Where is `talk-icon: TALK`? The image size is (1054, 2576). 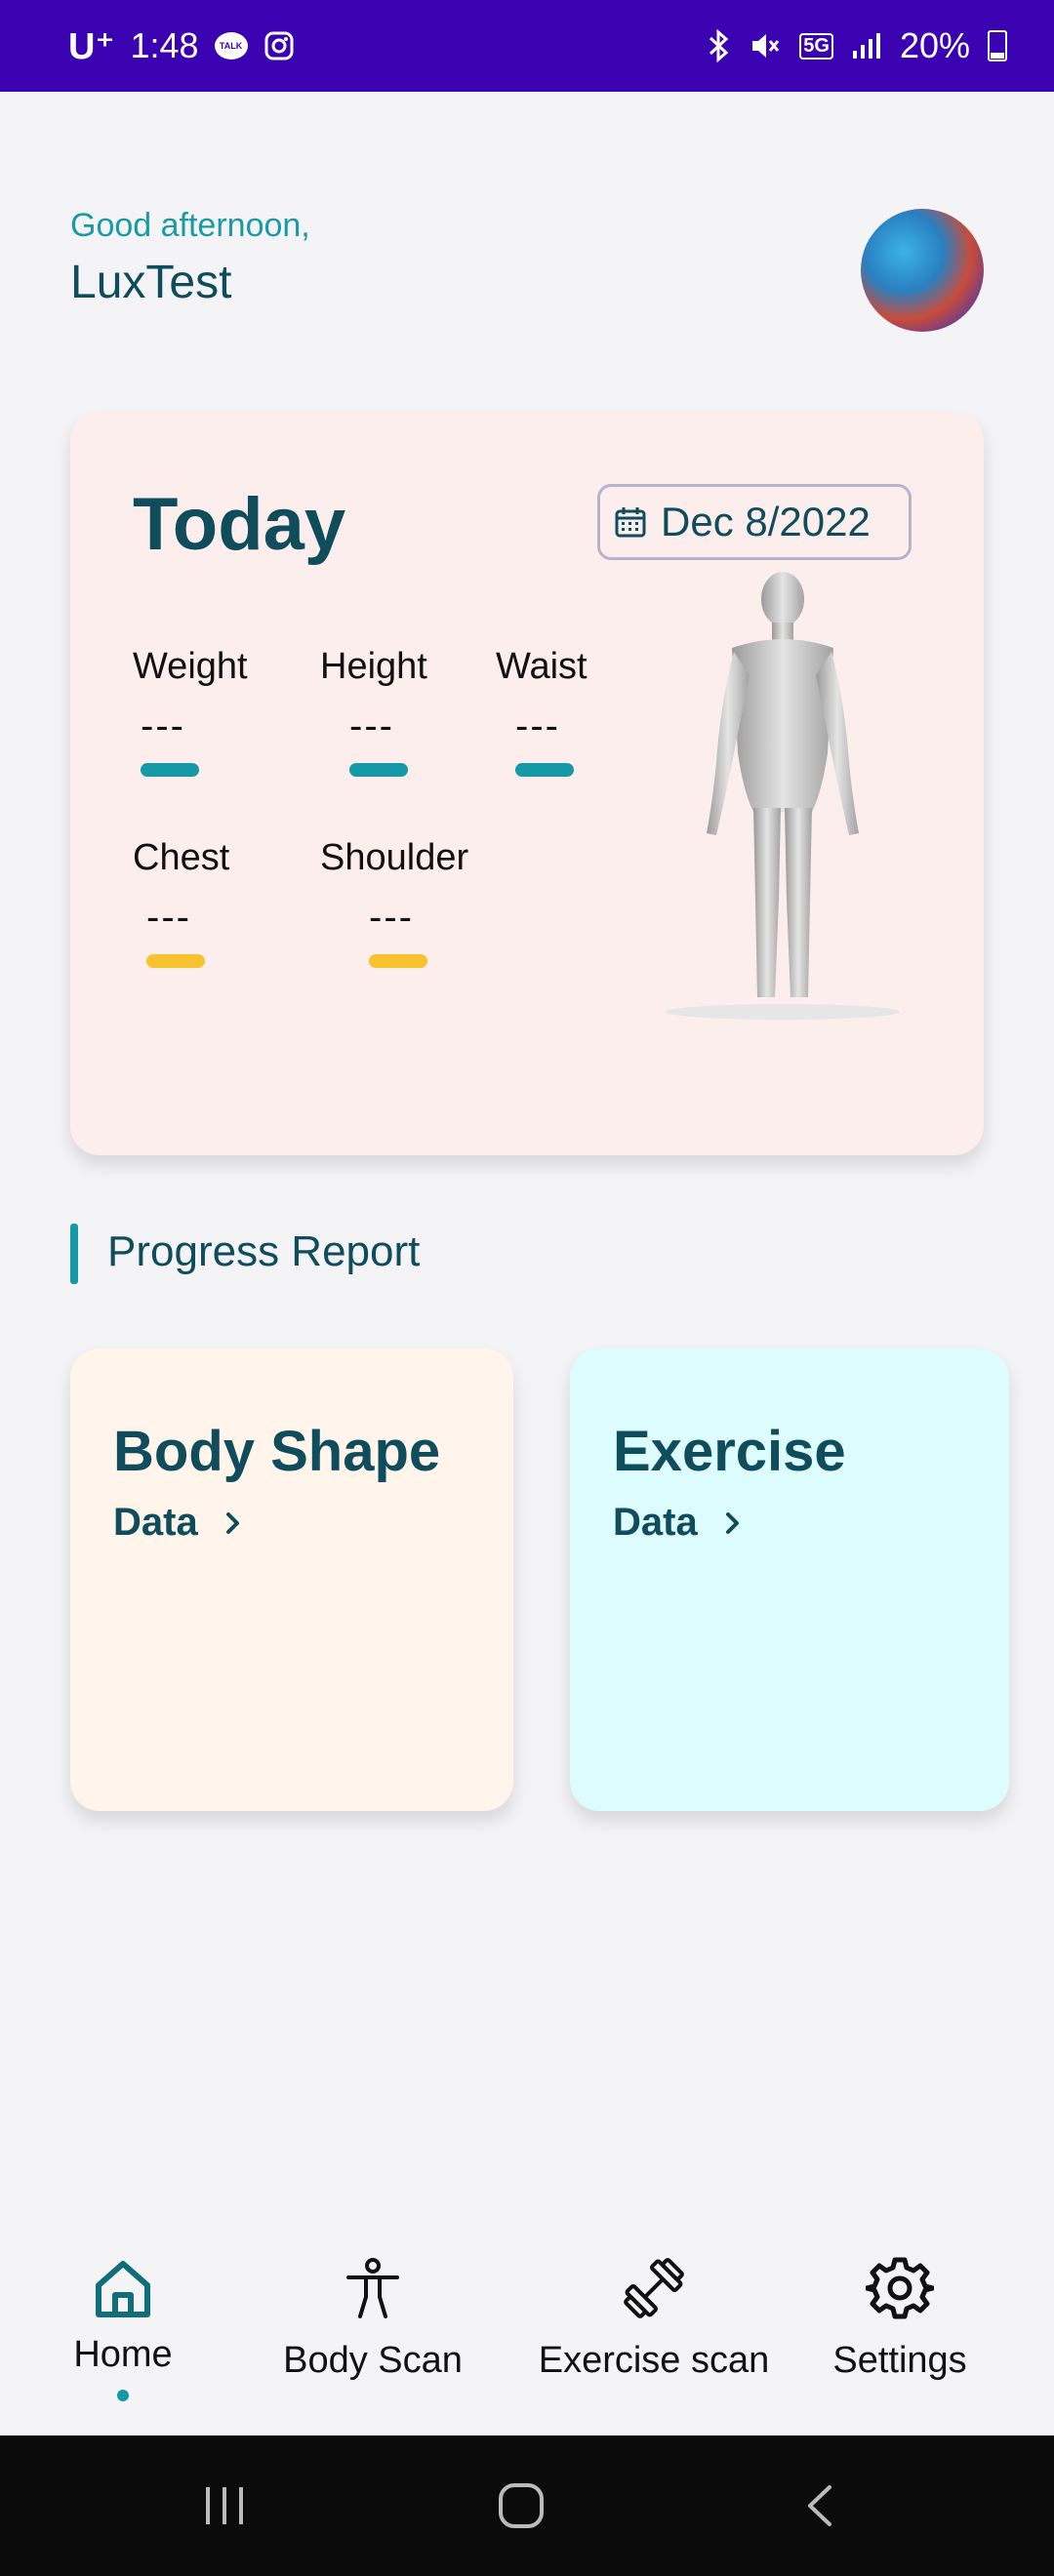 talk-icon: TALK is located at coordinates (231, 46).